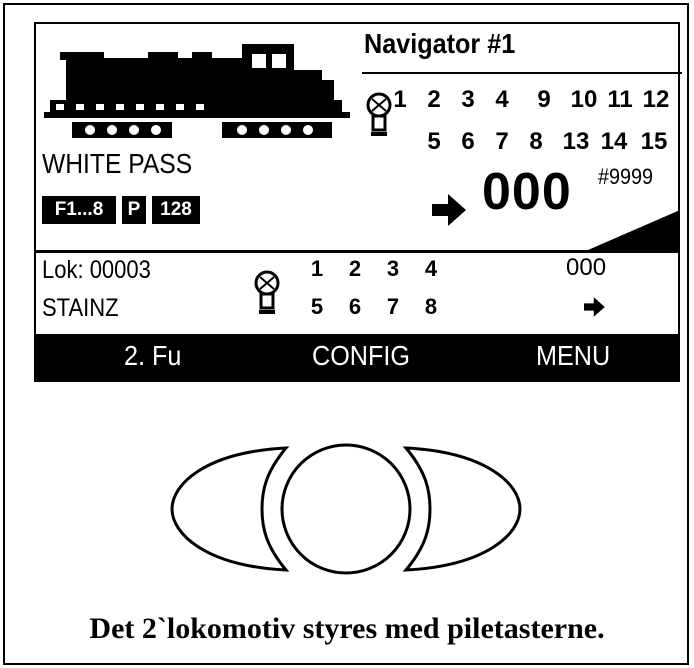 The height and width of the screenshot is (668, 694). Describe the element at coordinates (79, 210) in the screenshot. I see `function-range-badge: F1...8` at that location.